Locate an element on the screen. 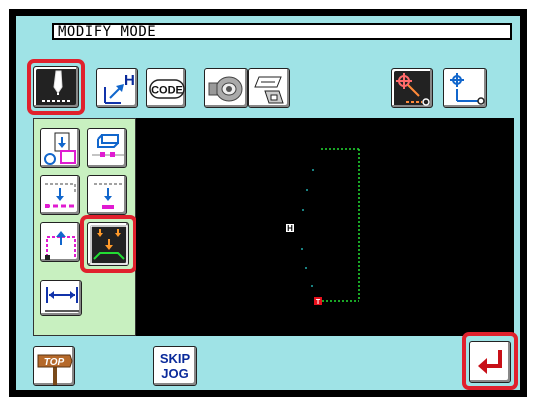 This screenshot has height=405, width=538. speed-section-button is located at coordinates (108, 244).